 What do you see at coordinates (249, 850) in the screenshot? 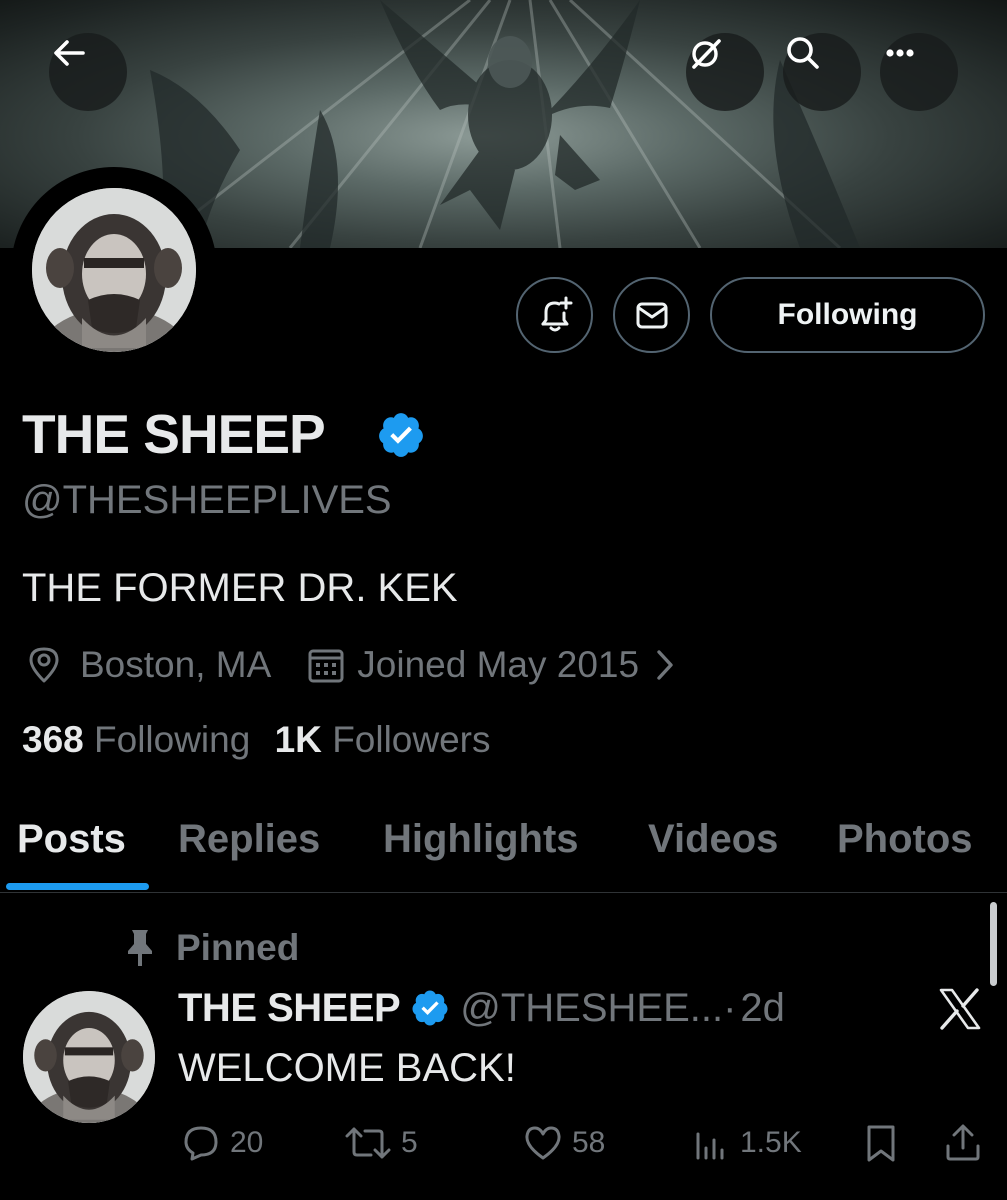
I see `tab-replies: Replies` at bounding box center [249, 850].